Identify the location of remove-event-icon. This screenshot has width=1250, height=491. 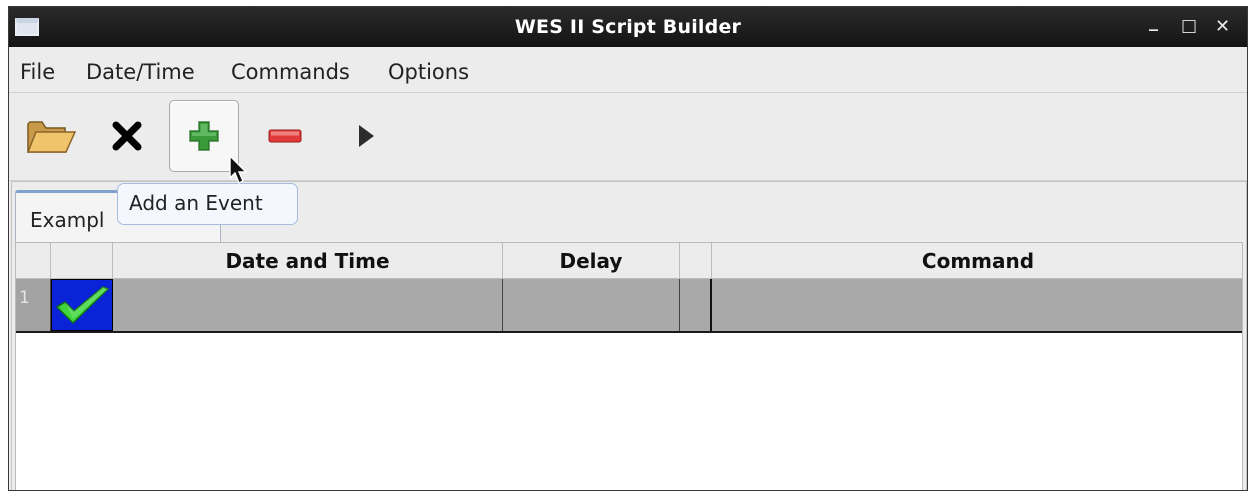
(285, 136).